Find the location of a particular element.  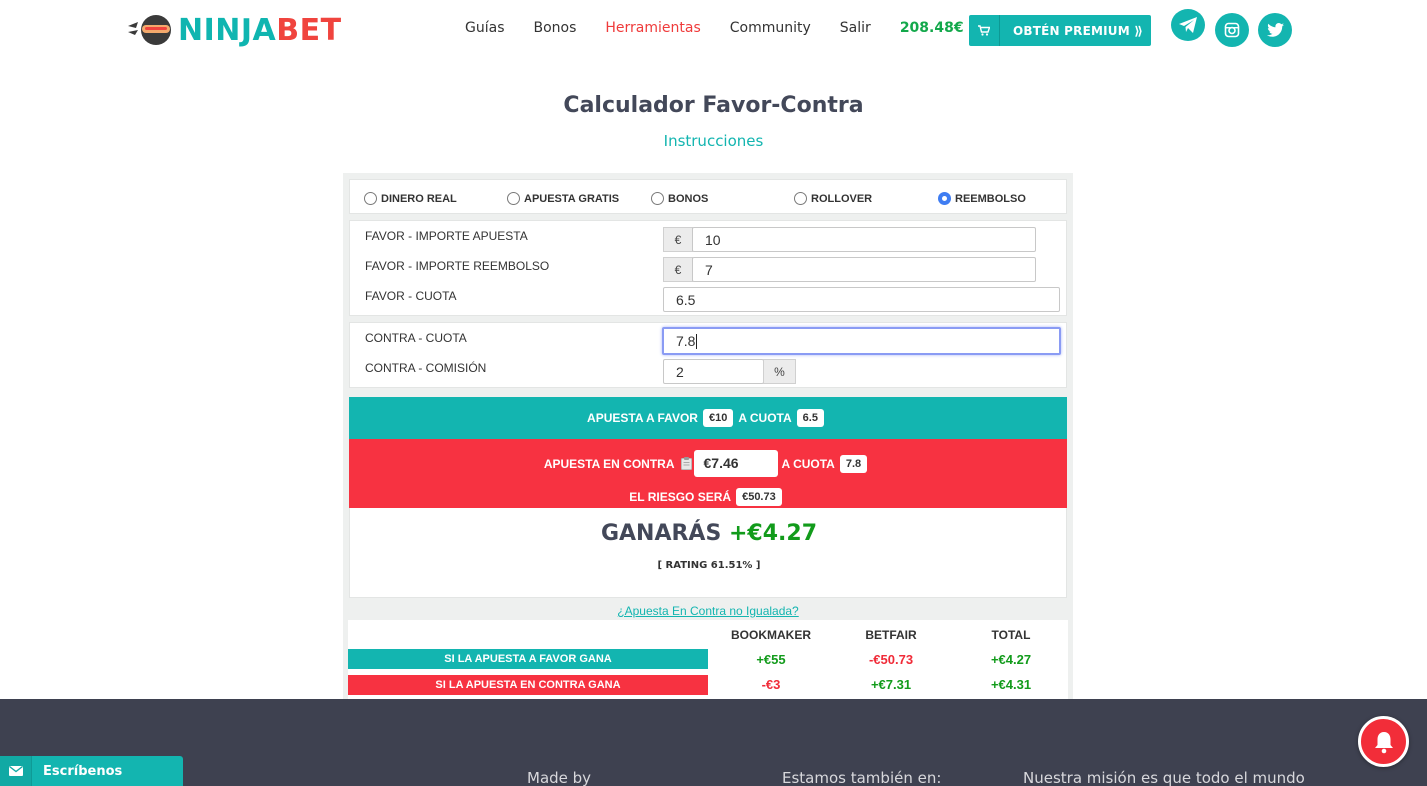

chat-tab: Escríbenos is located at coordinates (91, 771).